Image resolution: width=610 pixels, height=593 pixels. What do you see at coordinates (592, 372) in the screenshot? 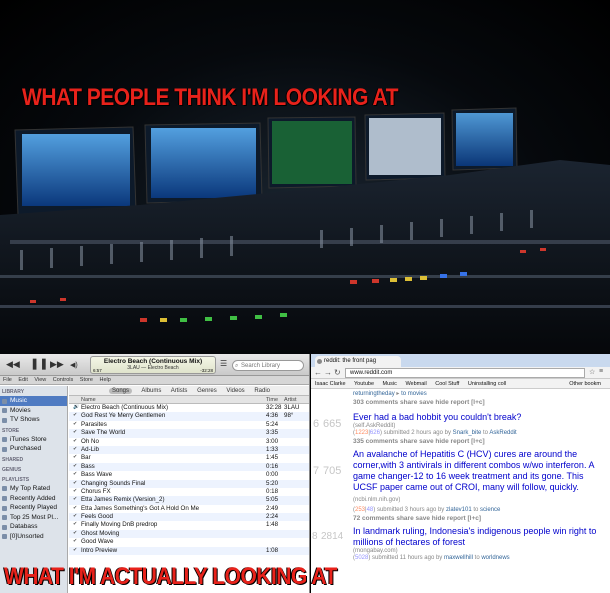
I see `star-icon: ☆` at bounding box center [592, 372].